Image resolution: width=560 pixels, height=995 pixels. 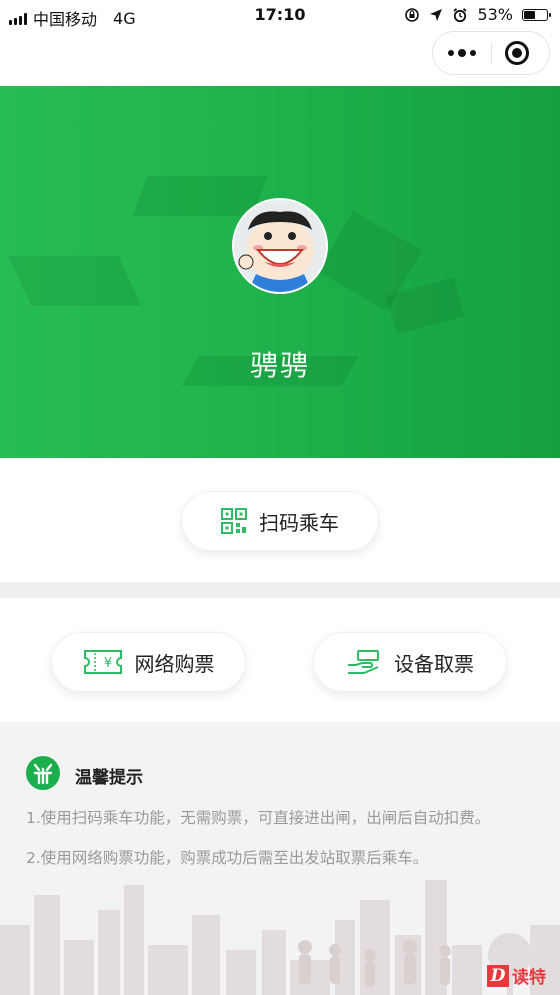 I want to click on close-target-button, so click(x=517, y=53).